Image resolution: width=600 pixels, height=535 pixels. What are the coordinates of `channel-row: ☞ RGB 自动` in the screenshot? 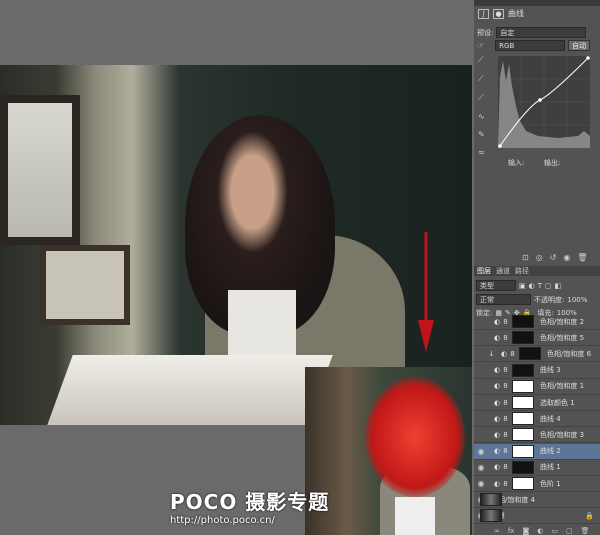 It's located at (534, 45).